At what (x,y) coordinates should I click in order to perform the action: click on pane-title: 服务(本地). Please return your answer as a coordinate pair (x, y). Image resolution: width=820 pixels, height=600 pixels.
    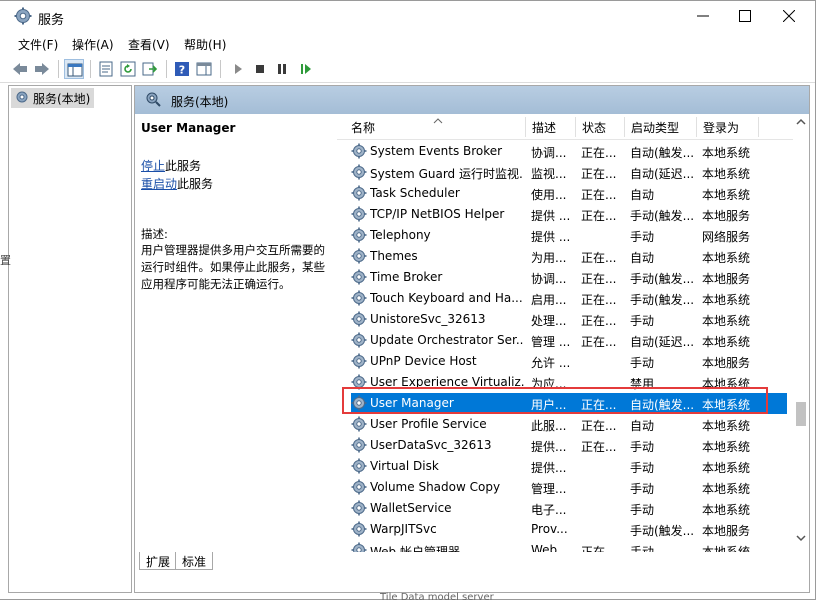
    Looking at the image, I should click on (200, 102).